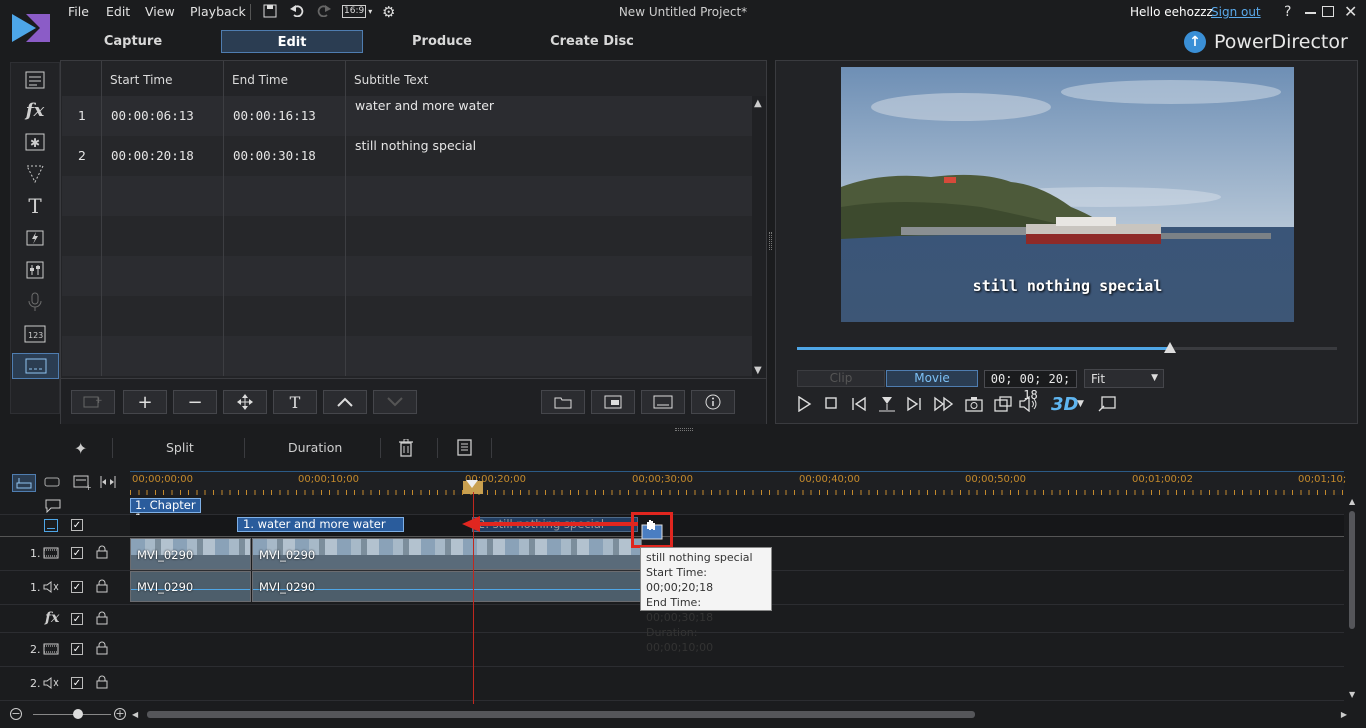 This screenshot has width=1366, height=728. I want to click on preview-quality-icon, so click(1003, 404).